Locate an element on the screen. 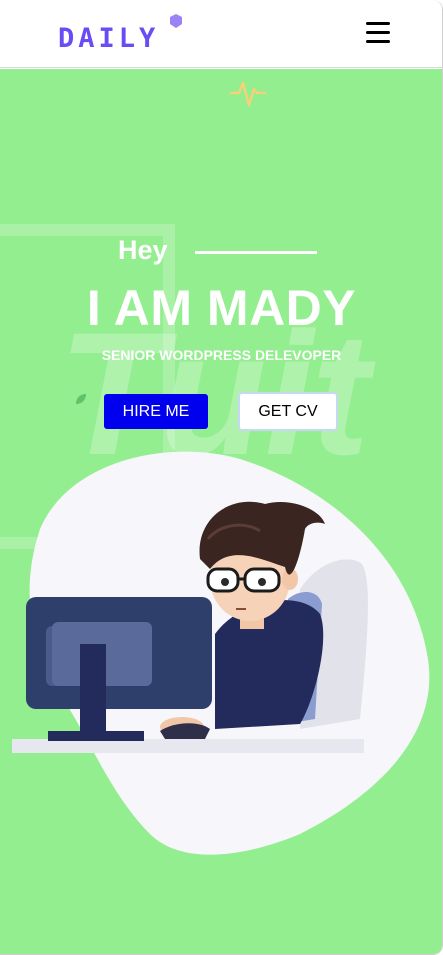 The width and height of the screenshot is (443, 955). leaf-icon is located at coordinates (81, 399).